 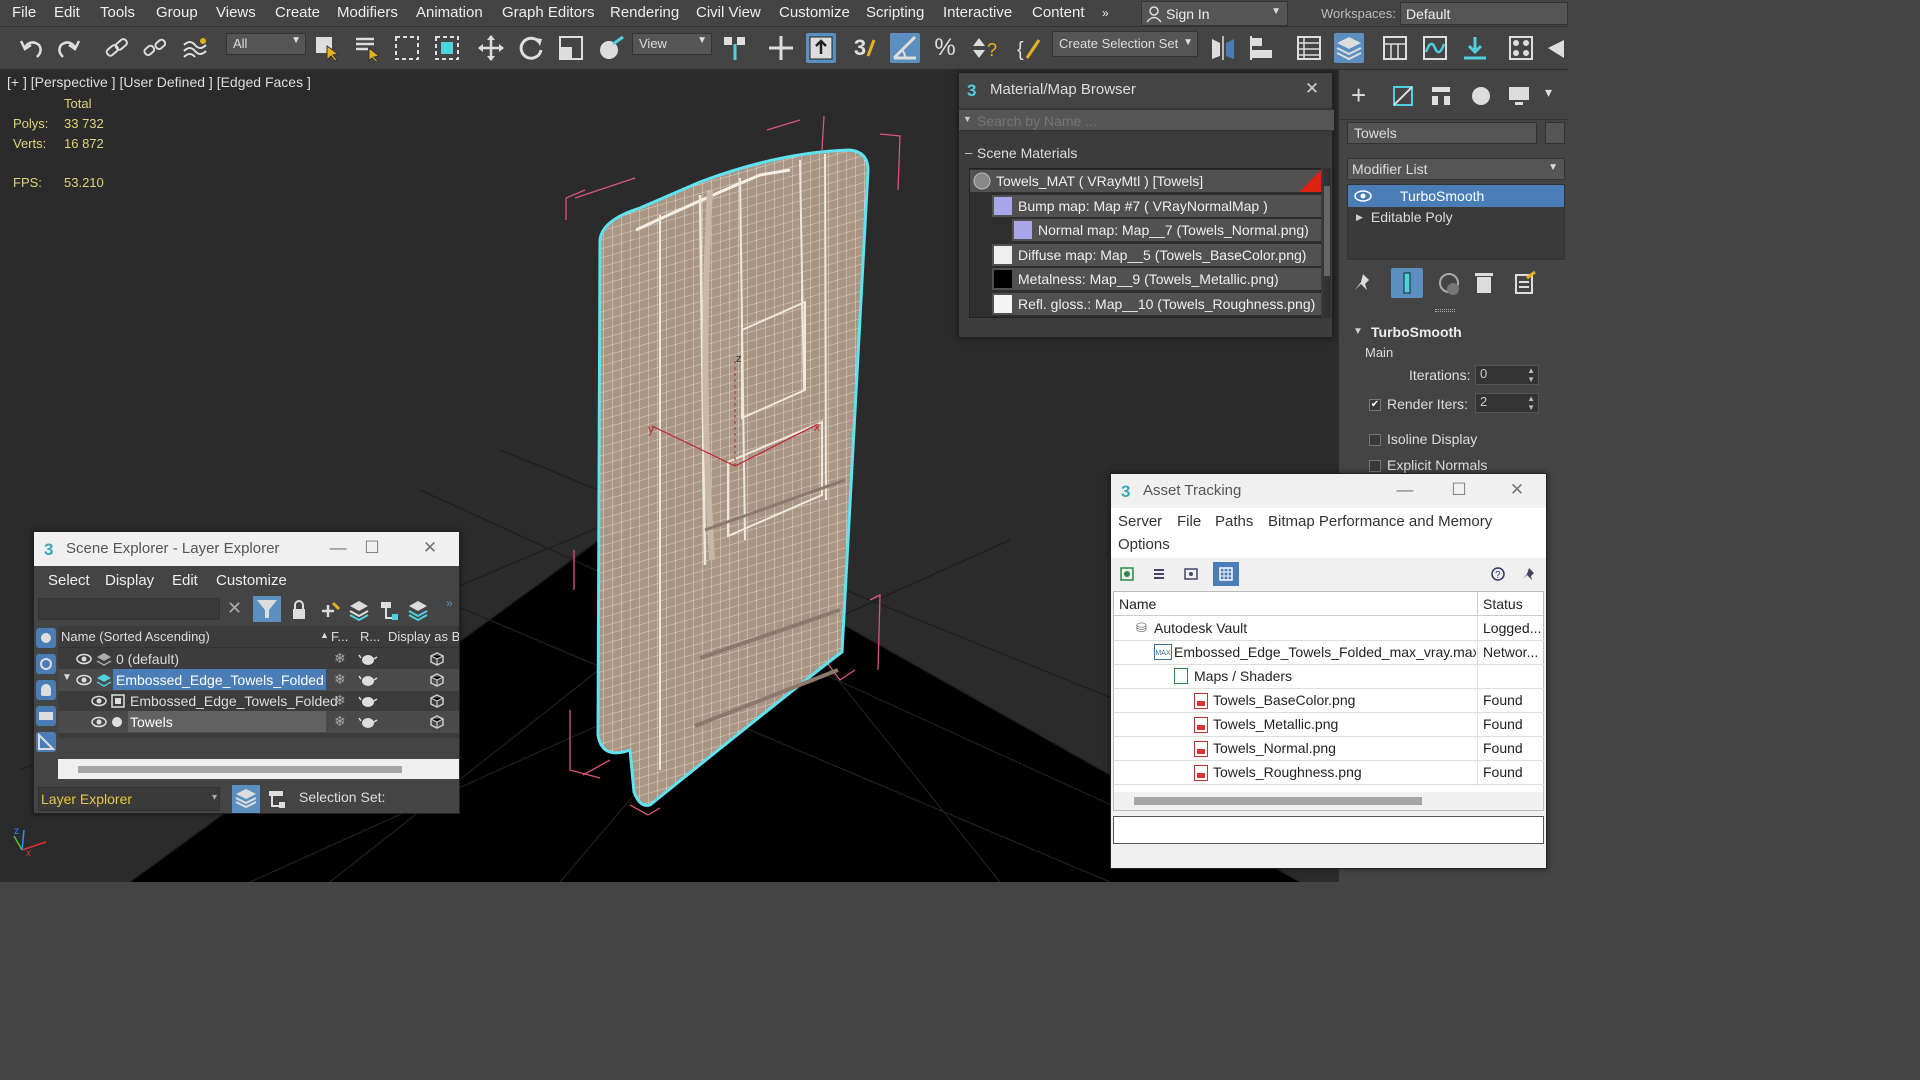 I want to click on selection-filter-dropdown: All ▼, so click(x=266, y=44).